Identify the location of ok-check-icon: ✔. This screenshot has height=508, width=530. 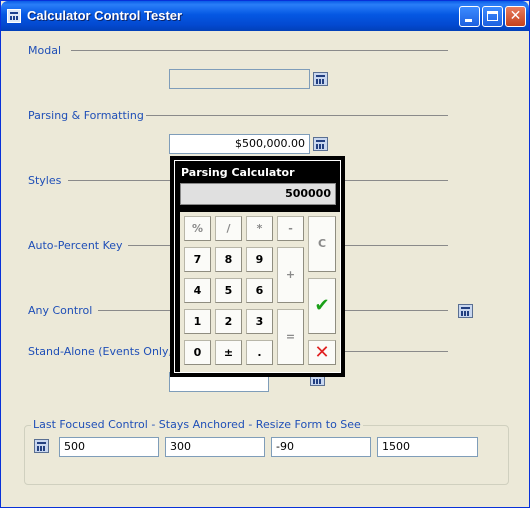
(322, 306).